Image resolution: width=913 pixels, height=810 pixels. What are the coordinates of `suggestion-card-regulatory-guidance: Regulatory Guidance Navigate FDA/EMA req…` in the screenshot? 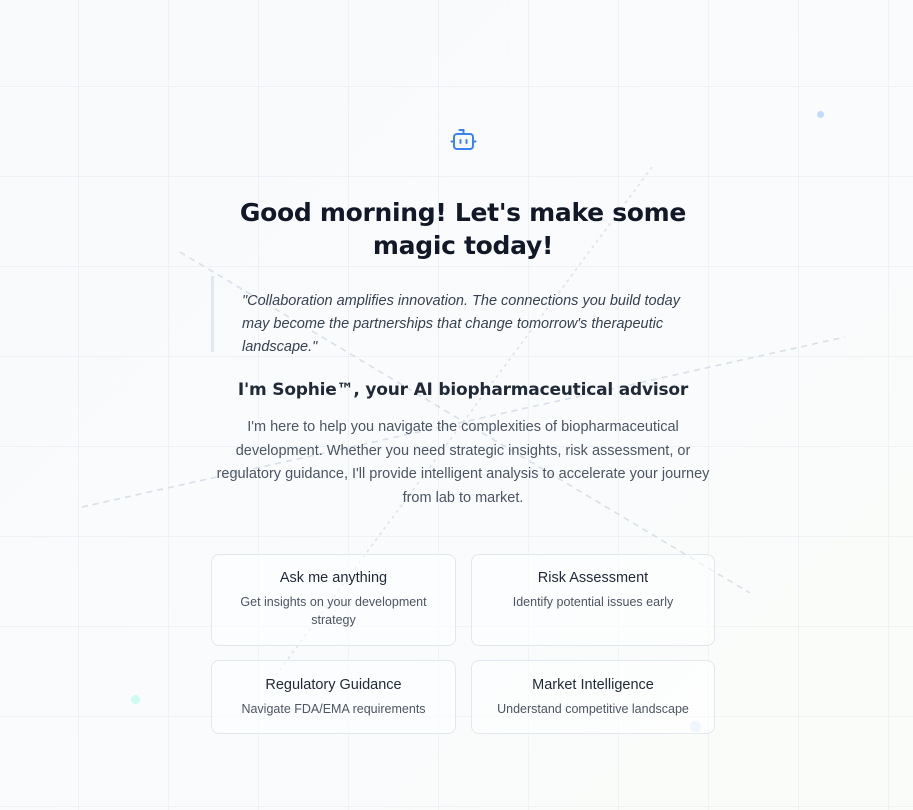 It's located at (333, 697).